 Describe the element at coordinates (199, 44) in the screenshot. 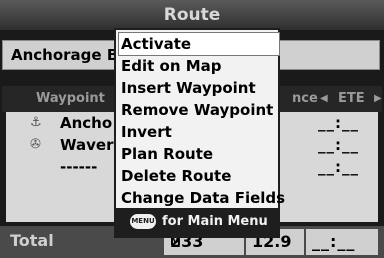

I see `menu-item-activate: Activate` at that location.